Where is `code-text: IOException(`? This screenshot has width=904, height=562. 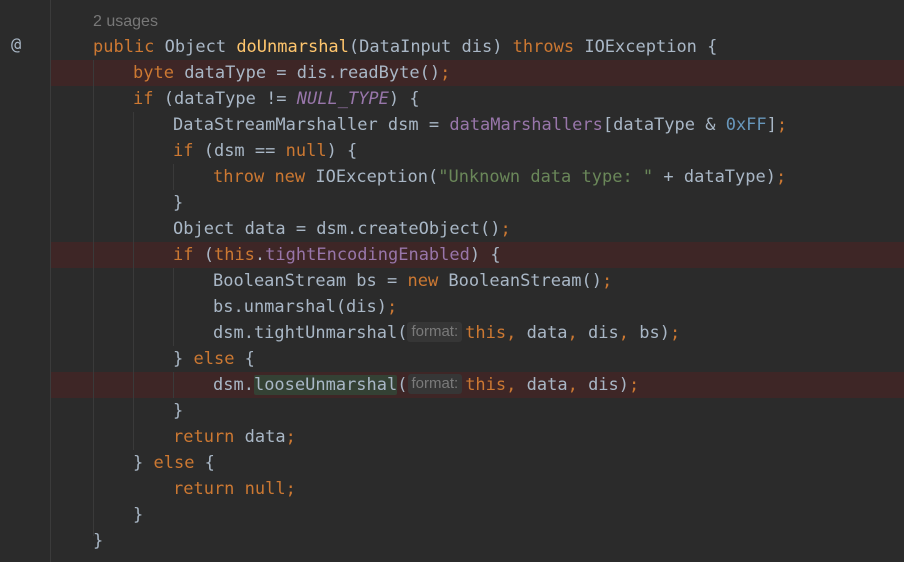
code-text: IOException( is located at coordinates (372, 177).